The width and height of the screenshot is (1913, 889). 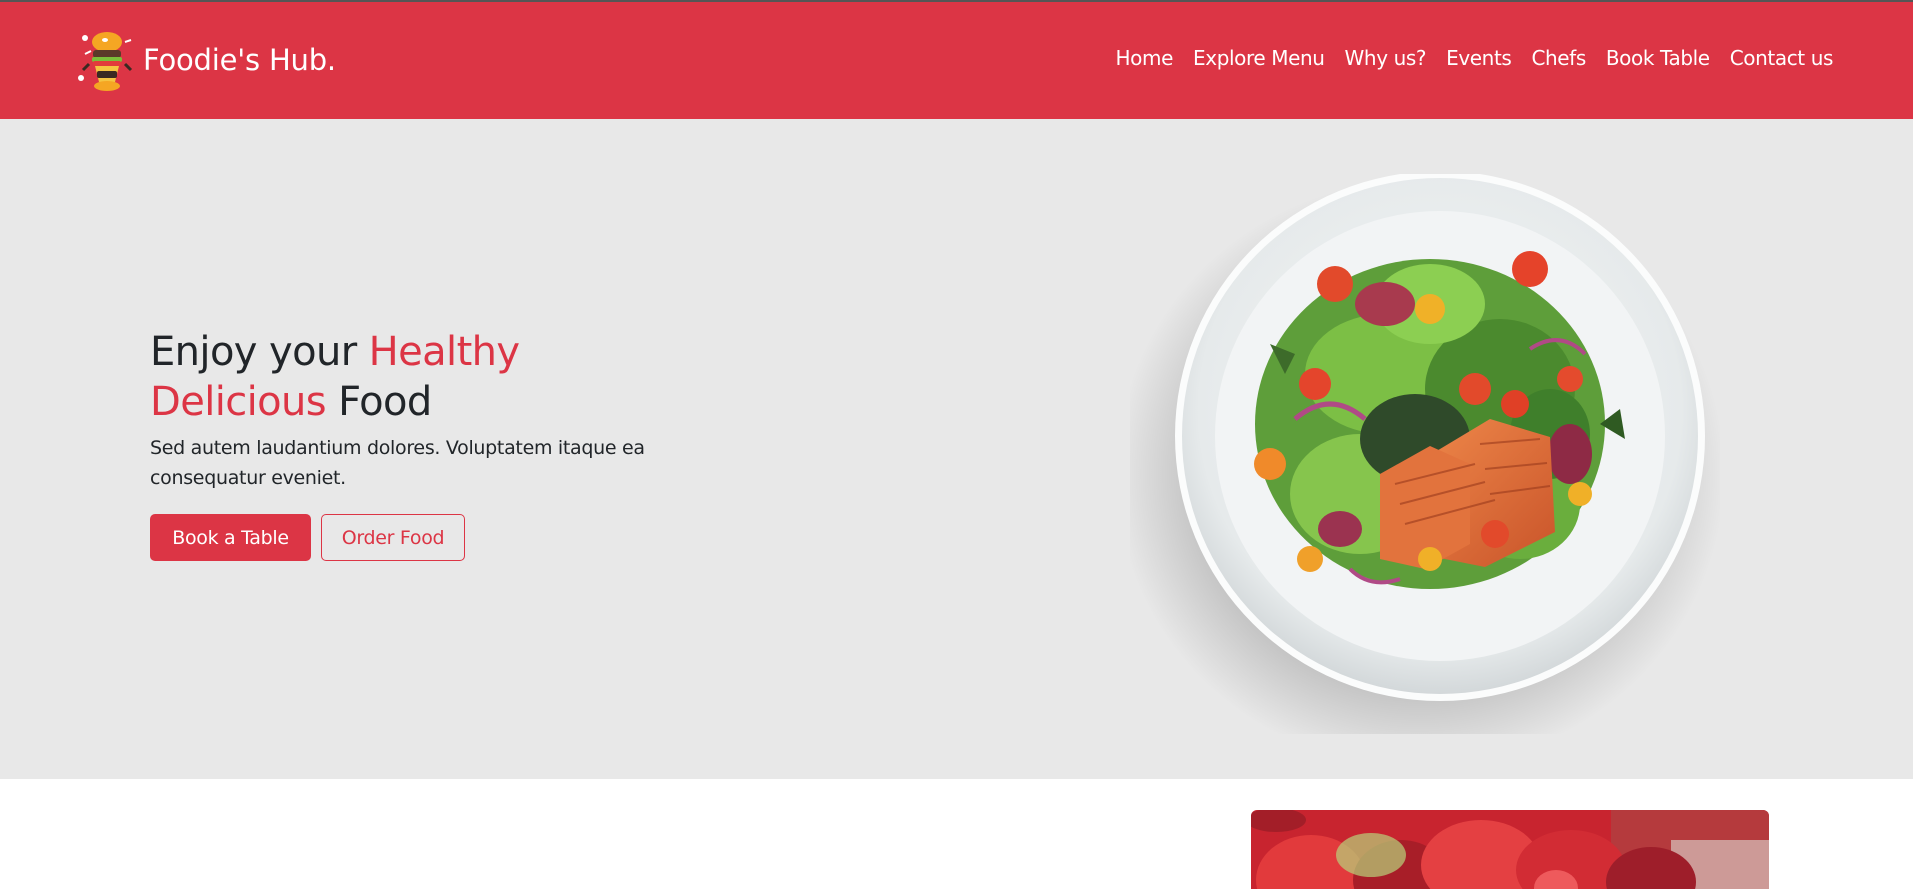 I want to click on nav-item-explore-menu: Explore Menu, so click(x=1259, y=58).